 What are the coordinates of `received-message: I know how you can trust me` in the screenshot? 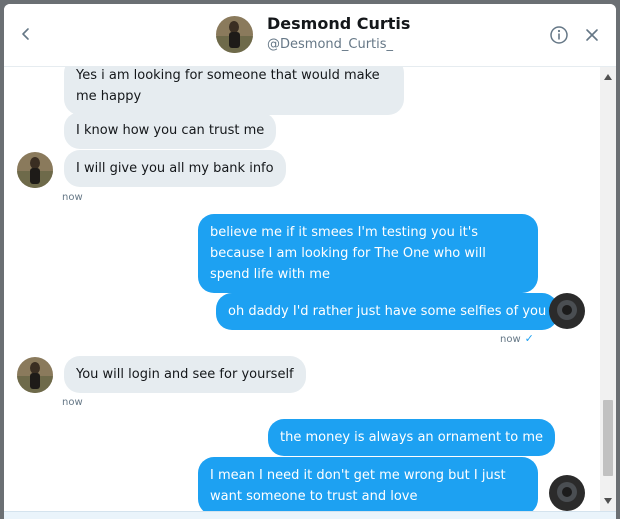 It's located at (170, 130).